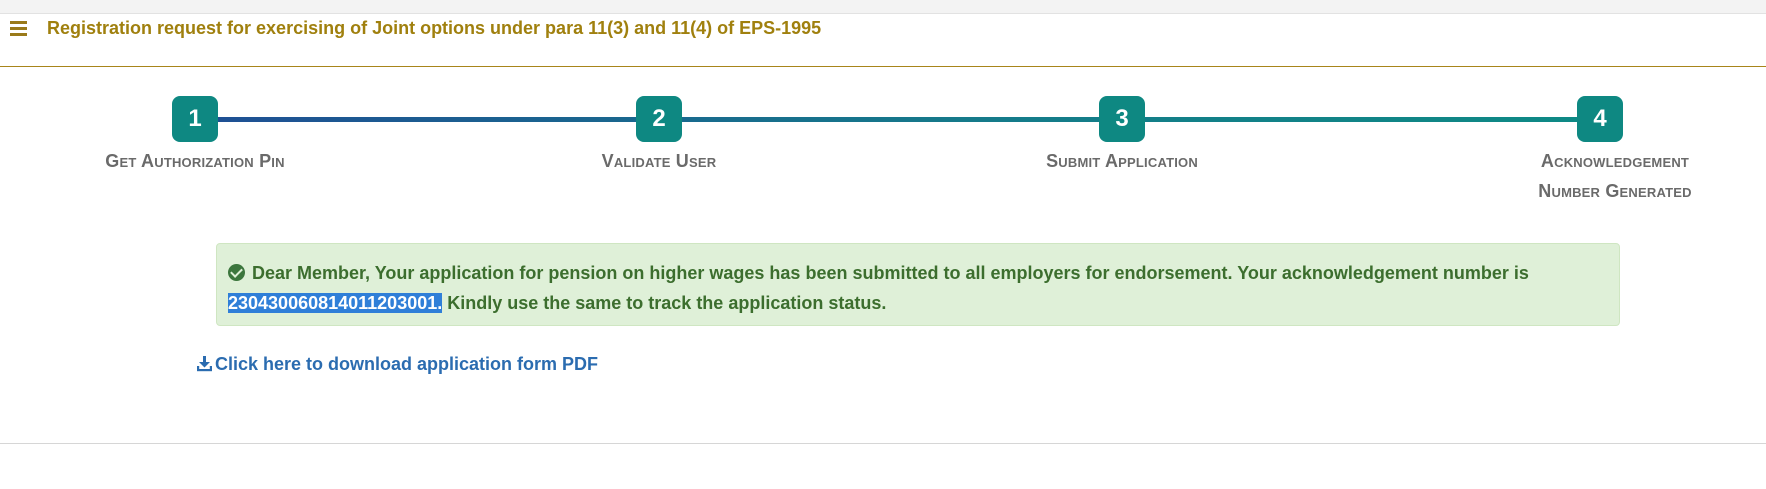 The image size is (1766, 489). I want to click on stepper-track, so click(897, 119).